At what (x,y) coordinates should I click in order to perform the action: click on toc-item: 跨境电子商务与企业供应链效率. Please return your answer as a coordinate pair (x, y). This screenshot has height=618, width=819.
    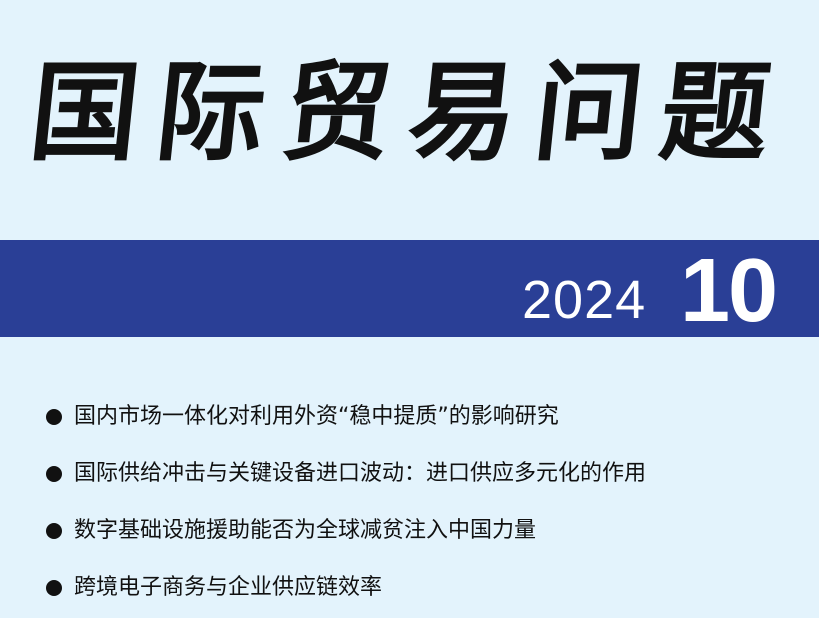
    Looking at the image, I should click on (409, 589).